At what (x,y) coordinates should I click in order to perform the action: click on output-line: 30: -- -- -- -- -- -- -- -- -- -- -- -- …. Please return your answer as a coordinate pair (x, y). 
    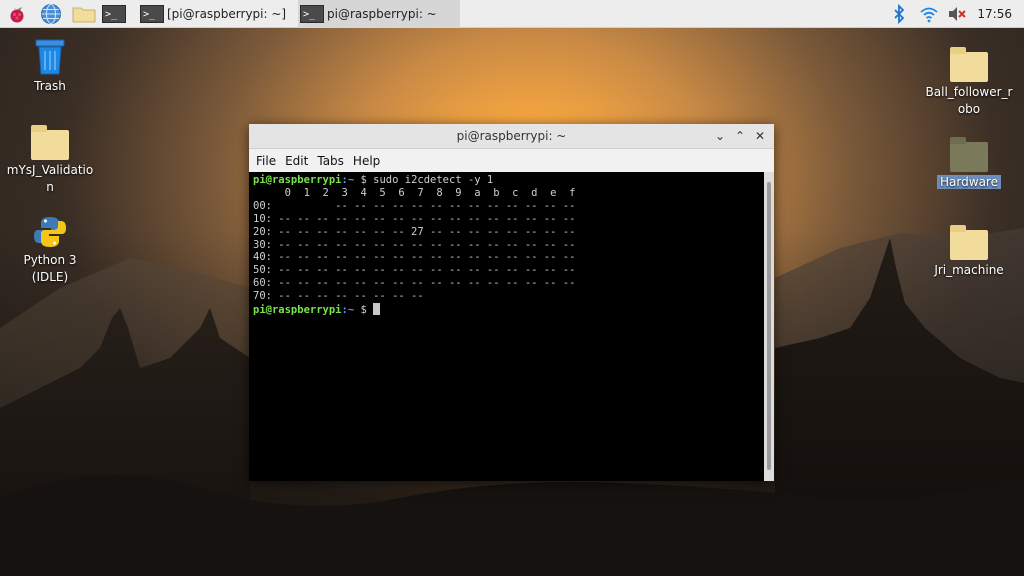
    Looking at the image, I should click on (414, 244).